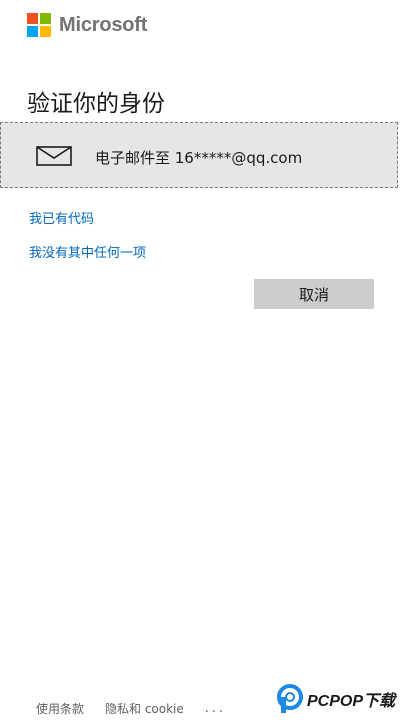 This screenshot has width=400, height=720. Describe the element at coordinates (61, 217) in the screenshot. I see `have-code-link: 我已有代码` at that location.